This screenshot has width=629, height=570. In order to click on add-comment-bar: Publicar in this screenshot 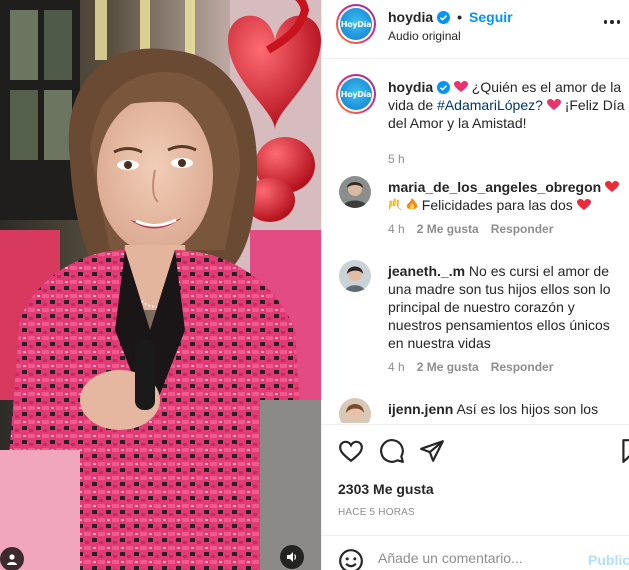, I will do `click(475, 552)`.